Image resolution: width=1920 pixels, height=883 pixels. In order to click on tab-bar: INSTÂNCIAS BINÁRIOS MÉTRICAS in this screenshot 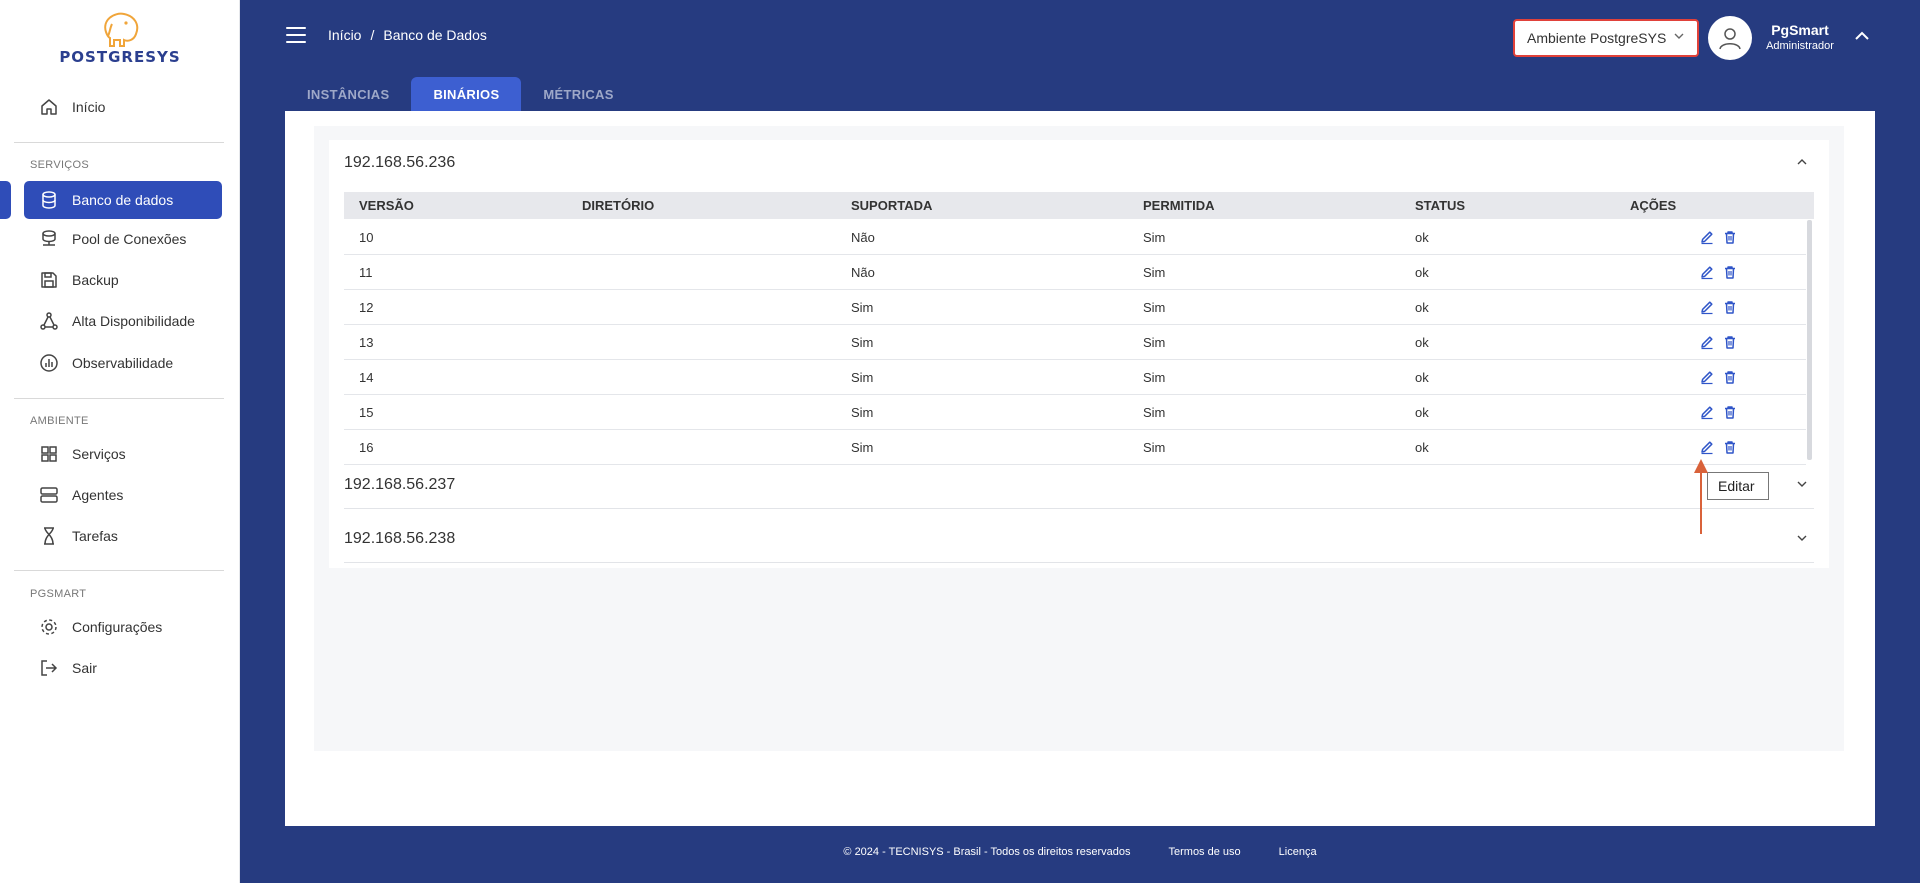, I will do `click(460, 94)`.